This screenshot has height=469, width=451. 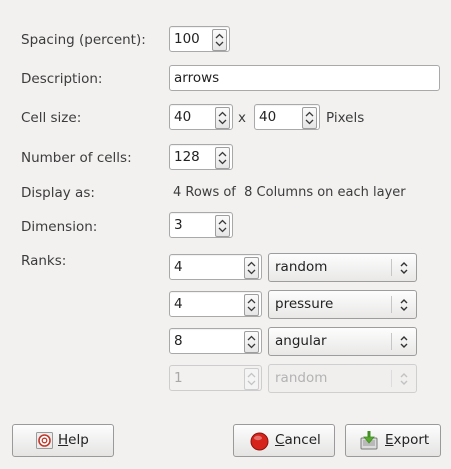 What do you see at coordinates (342, 304) in the screenshot?
I see `rank-2-mode-combo: pressure` at bounding box center [342, 304].